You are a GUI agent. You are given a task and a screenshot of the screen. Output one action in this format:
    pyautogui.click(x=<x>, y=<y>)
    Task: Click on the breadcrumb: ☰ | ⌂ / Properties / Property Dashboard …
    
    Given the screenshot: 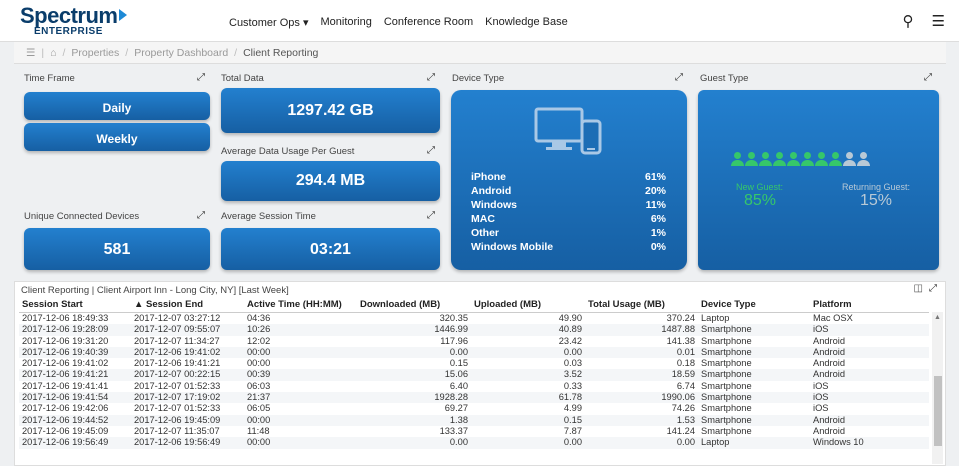 What is the action you would take?
    pyautogui.click(x=480, y=53)
    